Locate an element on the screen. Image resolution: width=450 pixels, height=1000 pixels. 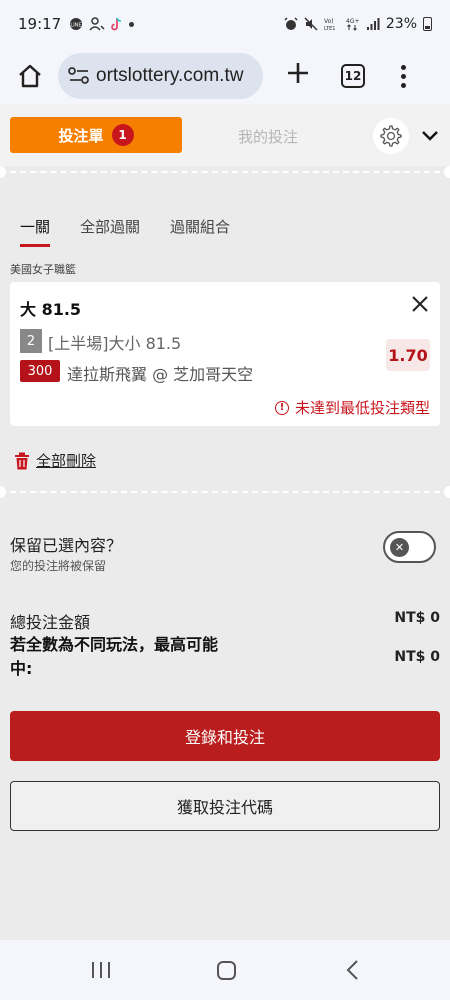
total-stake-value: NT$ 0 is located at coordinates (417, 618).